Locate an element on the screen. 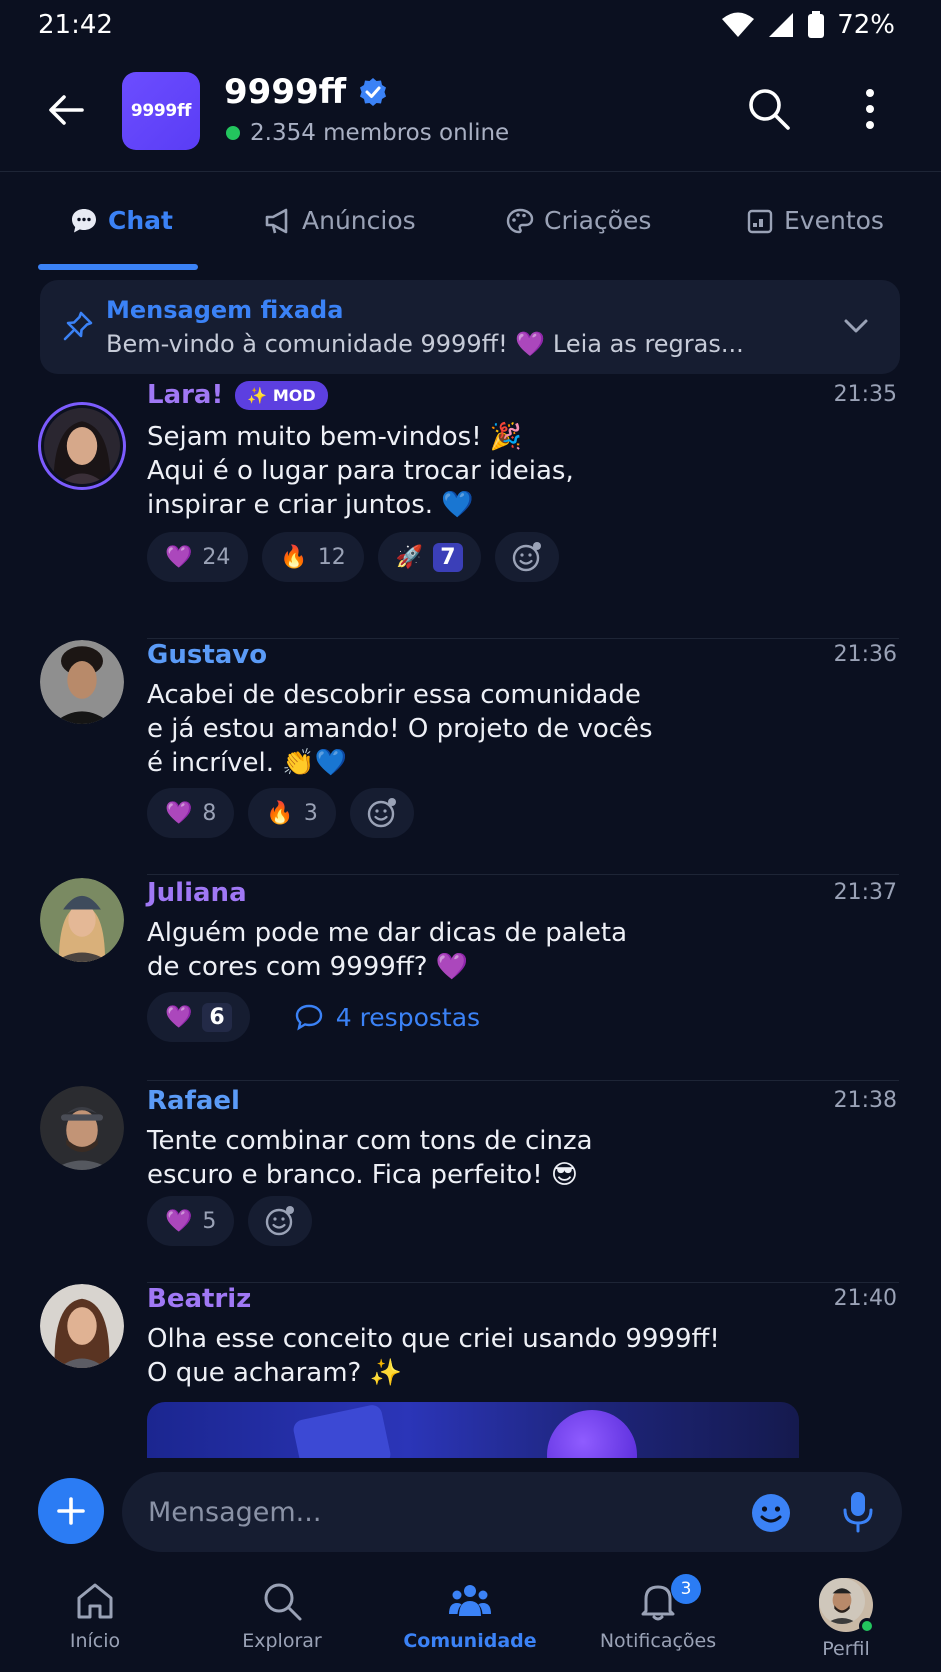 The image size is (941, 1672). message-author: Gustavo is located at coordinates (207, 655).